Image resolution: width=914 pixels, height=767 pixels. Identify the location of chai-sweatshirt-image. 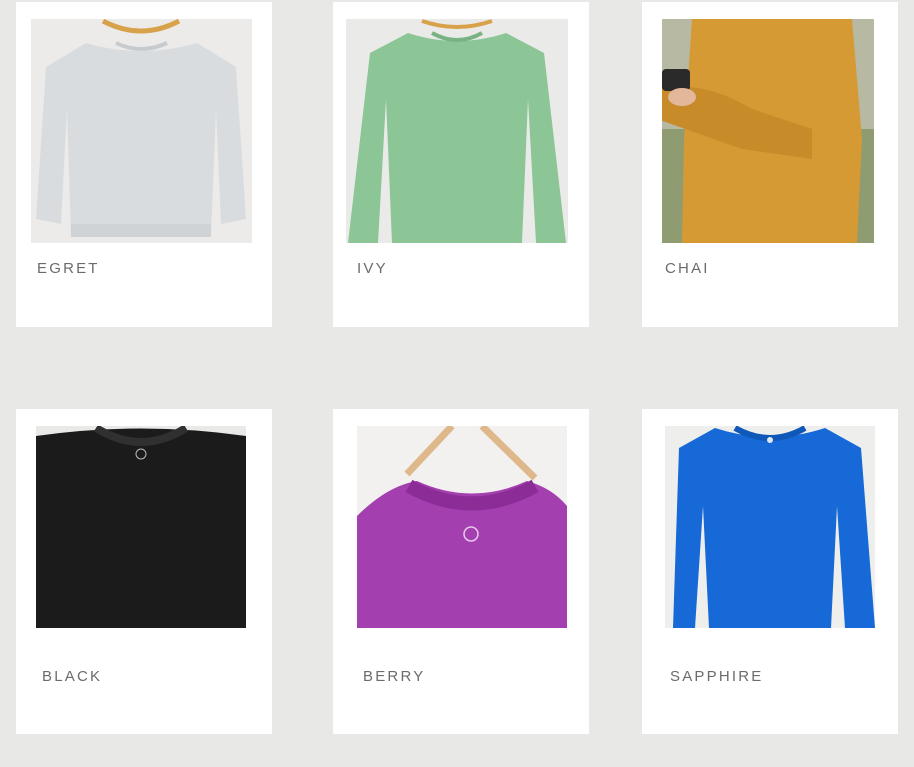
(768, 131).